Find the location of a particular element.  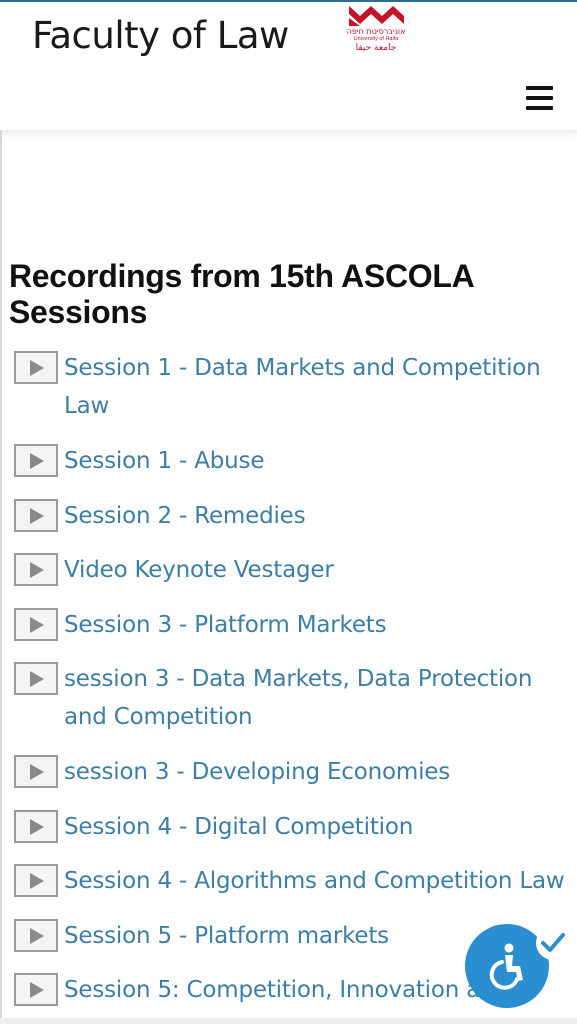

session-link: Session 4 - Digital Competition is located at coordinates (318, 827).